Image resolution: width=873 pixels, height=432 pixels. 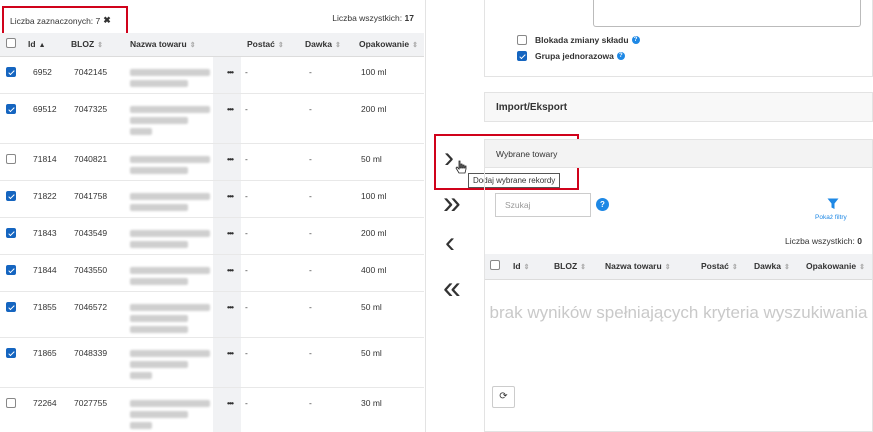 What do you see at coordinates (452, 202) in the screenshot?
I see `add-all-button: »` at bounding box center [452, 202].